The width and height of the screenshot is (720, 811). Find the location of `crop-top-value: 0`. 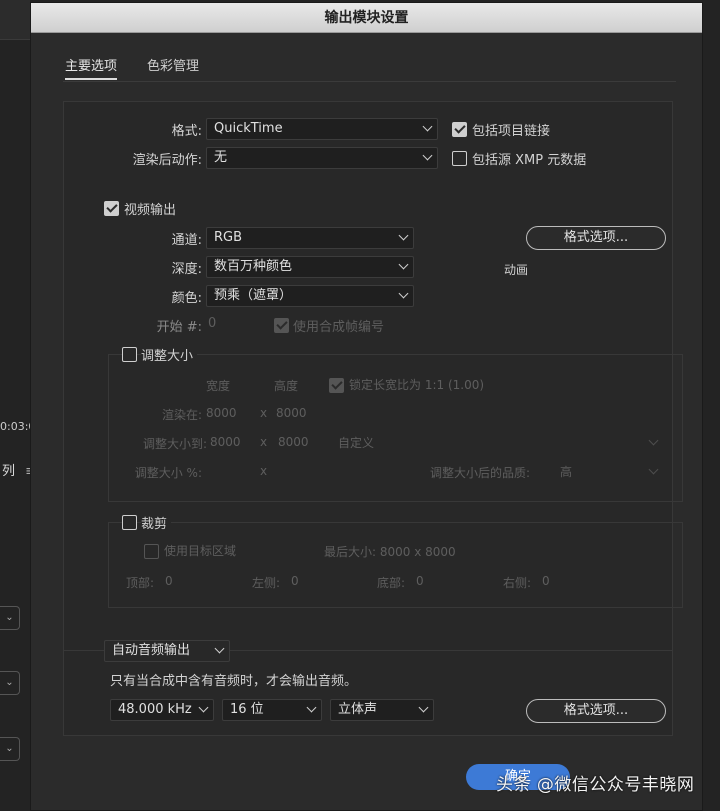

crop-top-value: 0 is located at coordinates (169, 581).